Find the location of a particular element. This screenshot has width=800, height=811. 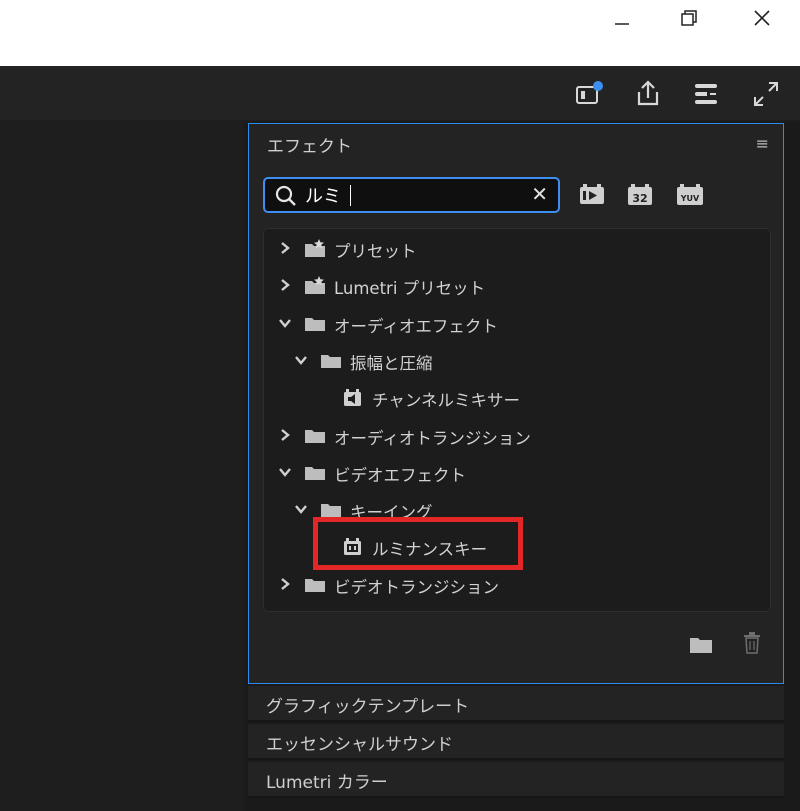

panel-tab-label: Lumetri カラー is located at coordinates (327, 783).